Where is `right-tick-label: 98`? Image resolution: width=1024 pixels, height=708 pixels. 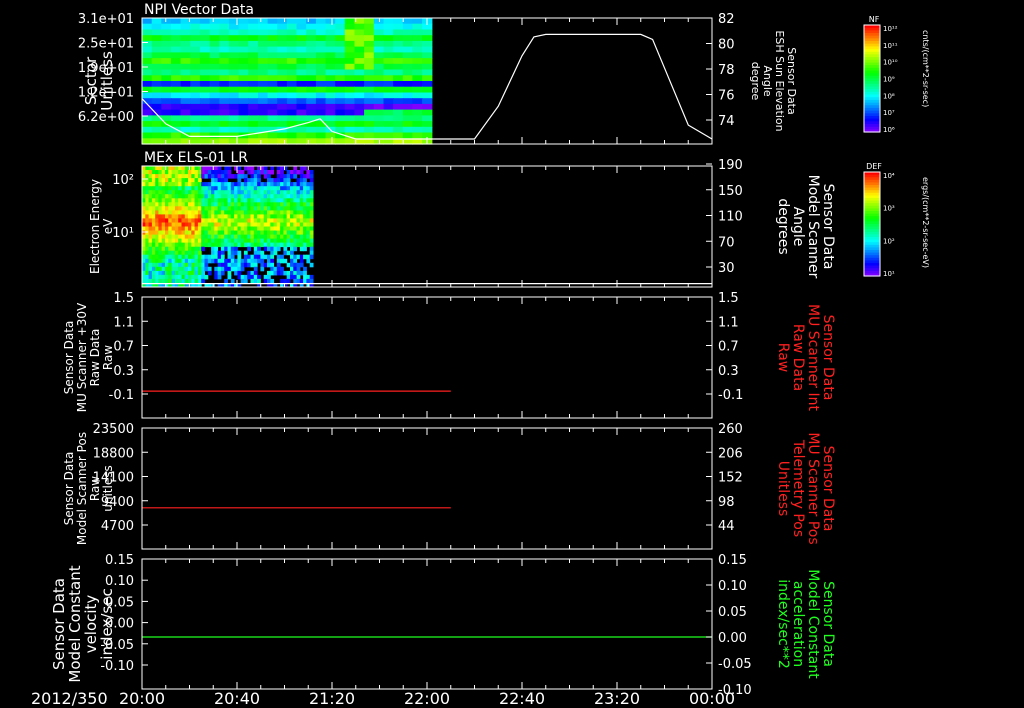
right-tick-label: 98 is located at coordinates (726, 502).